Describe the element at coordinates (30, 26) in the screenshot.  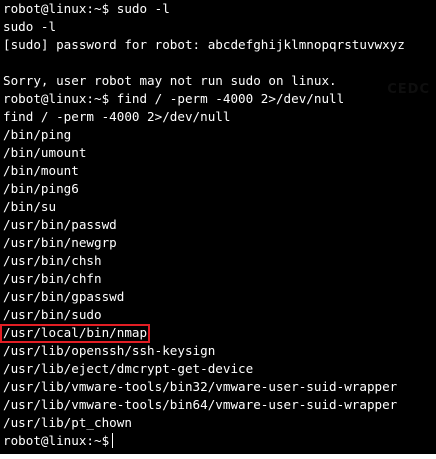
I see `echo-line-sudo: sudo -l` at that location.